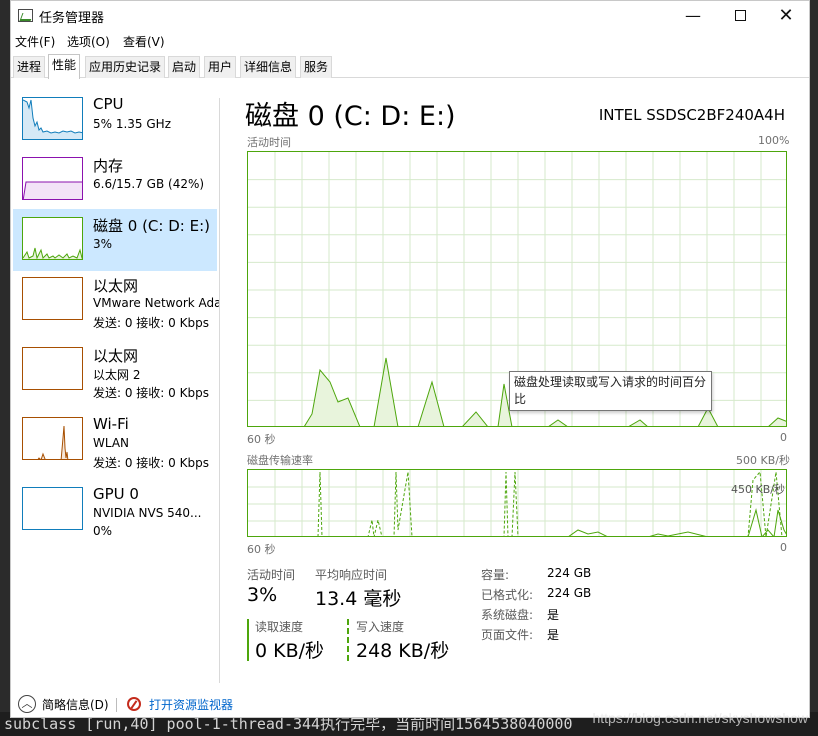 Image resolution: width=818 pixels, height=736 pixels. I want to click on maximize-button, so click(740, 16).